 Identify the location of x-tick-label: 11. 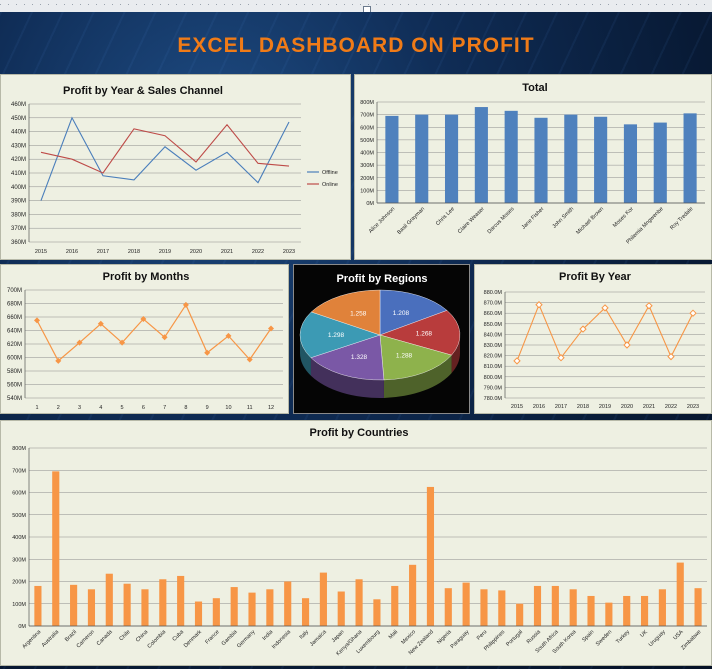
(250, 408).